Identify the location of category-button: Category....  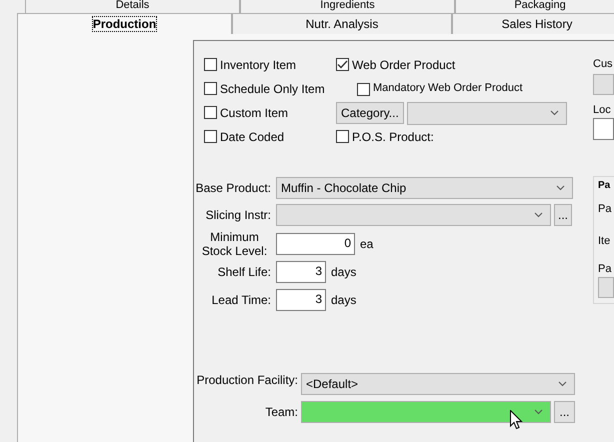
(370, 113).